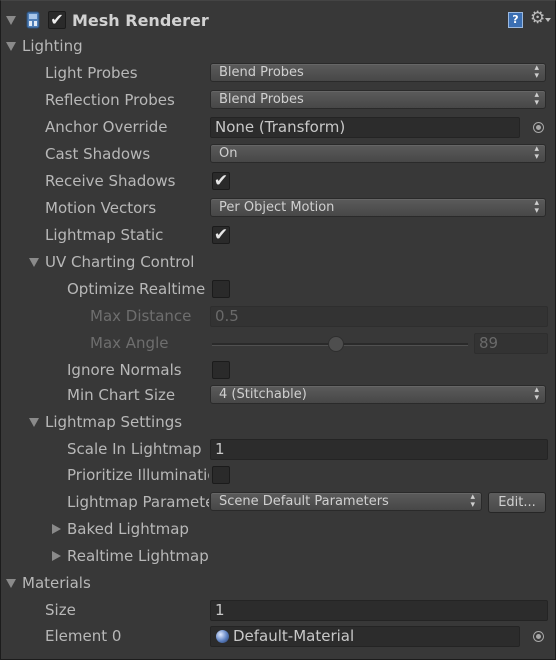  Describe the element at coordinates (379, 449) in the screenshot. I see `scale-in-lightmap-field: 1` at that location.